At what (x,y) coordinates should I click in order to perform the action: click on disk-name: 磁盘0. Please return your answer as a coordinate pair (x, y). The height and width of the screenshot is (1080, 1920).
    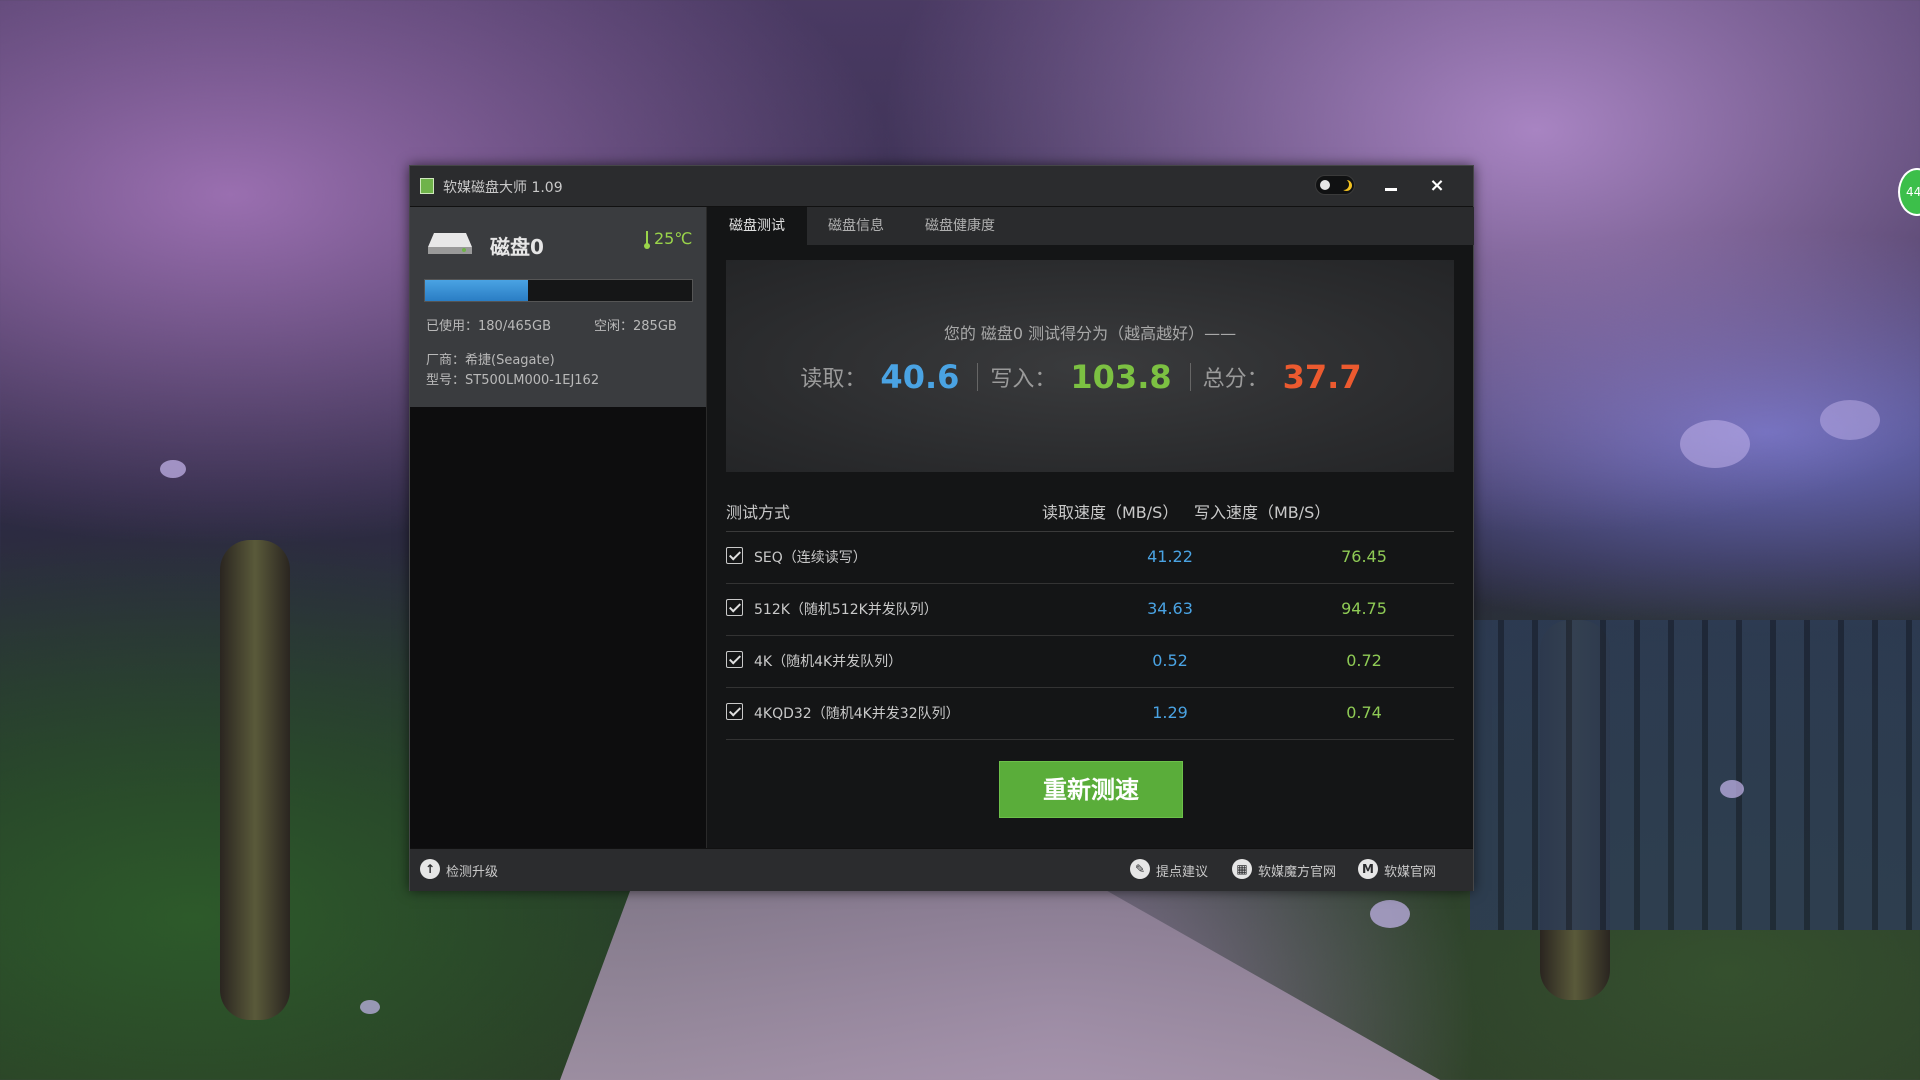
    Looking at the image, I should click on (517, 247).